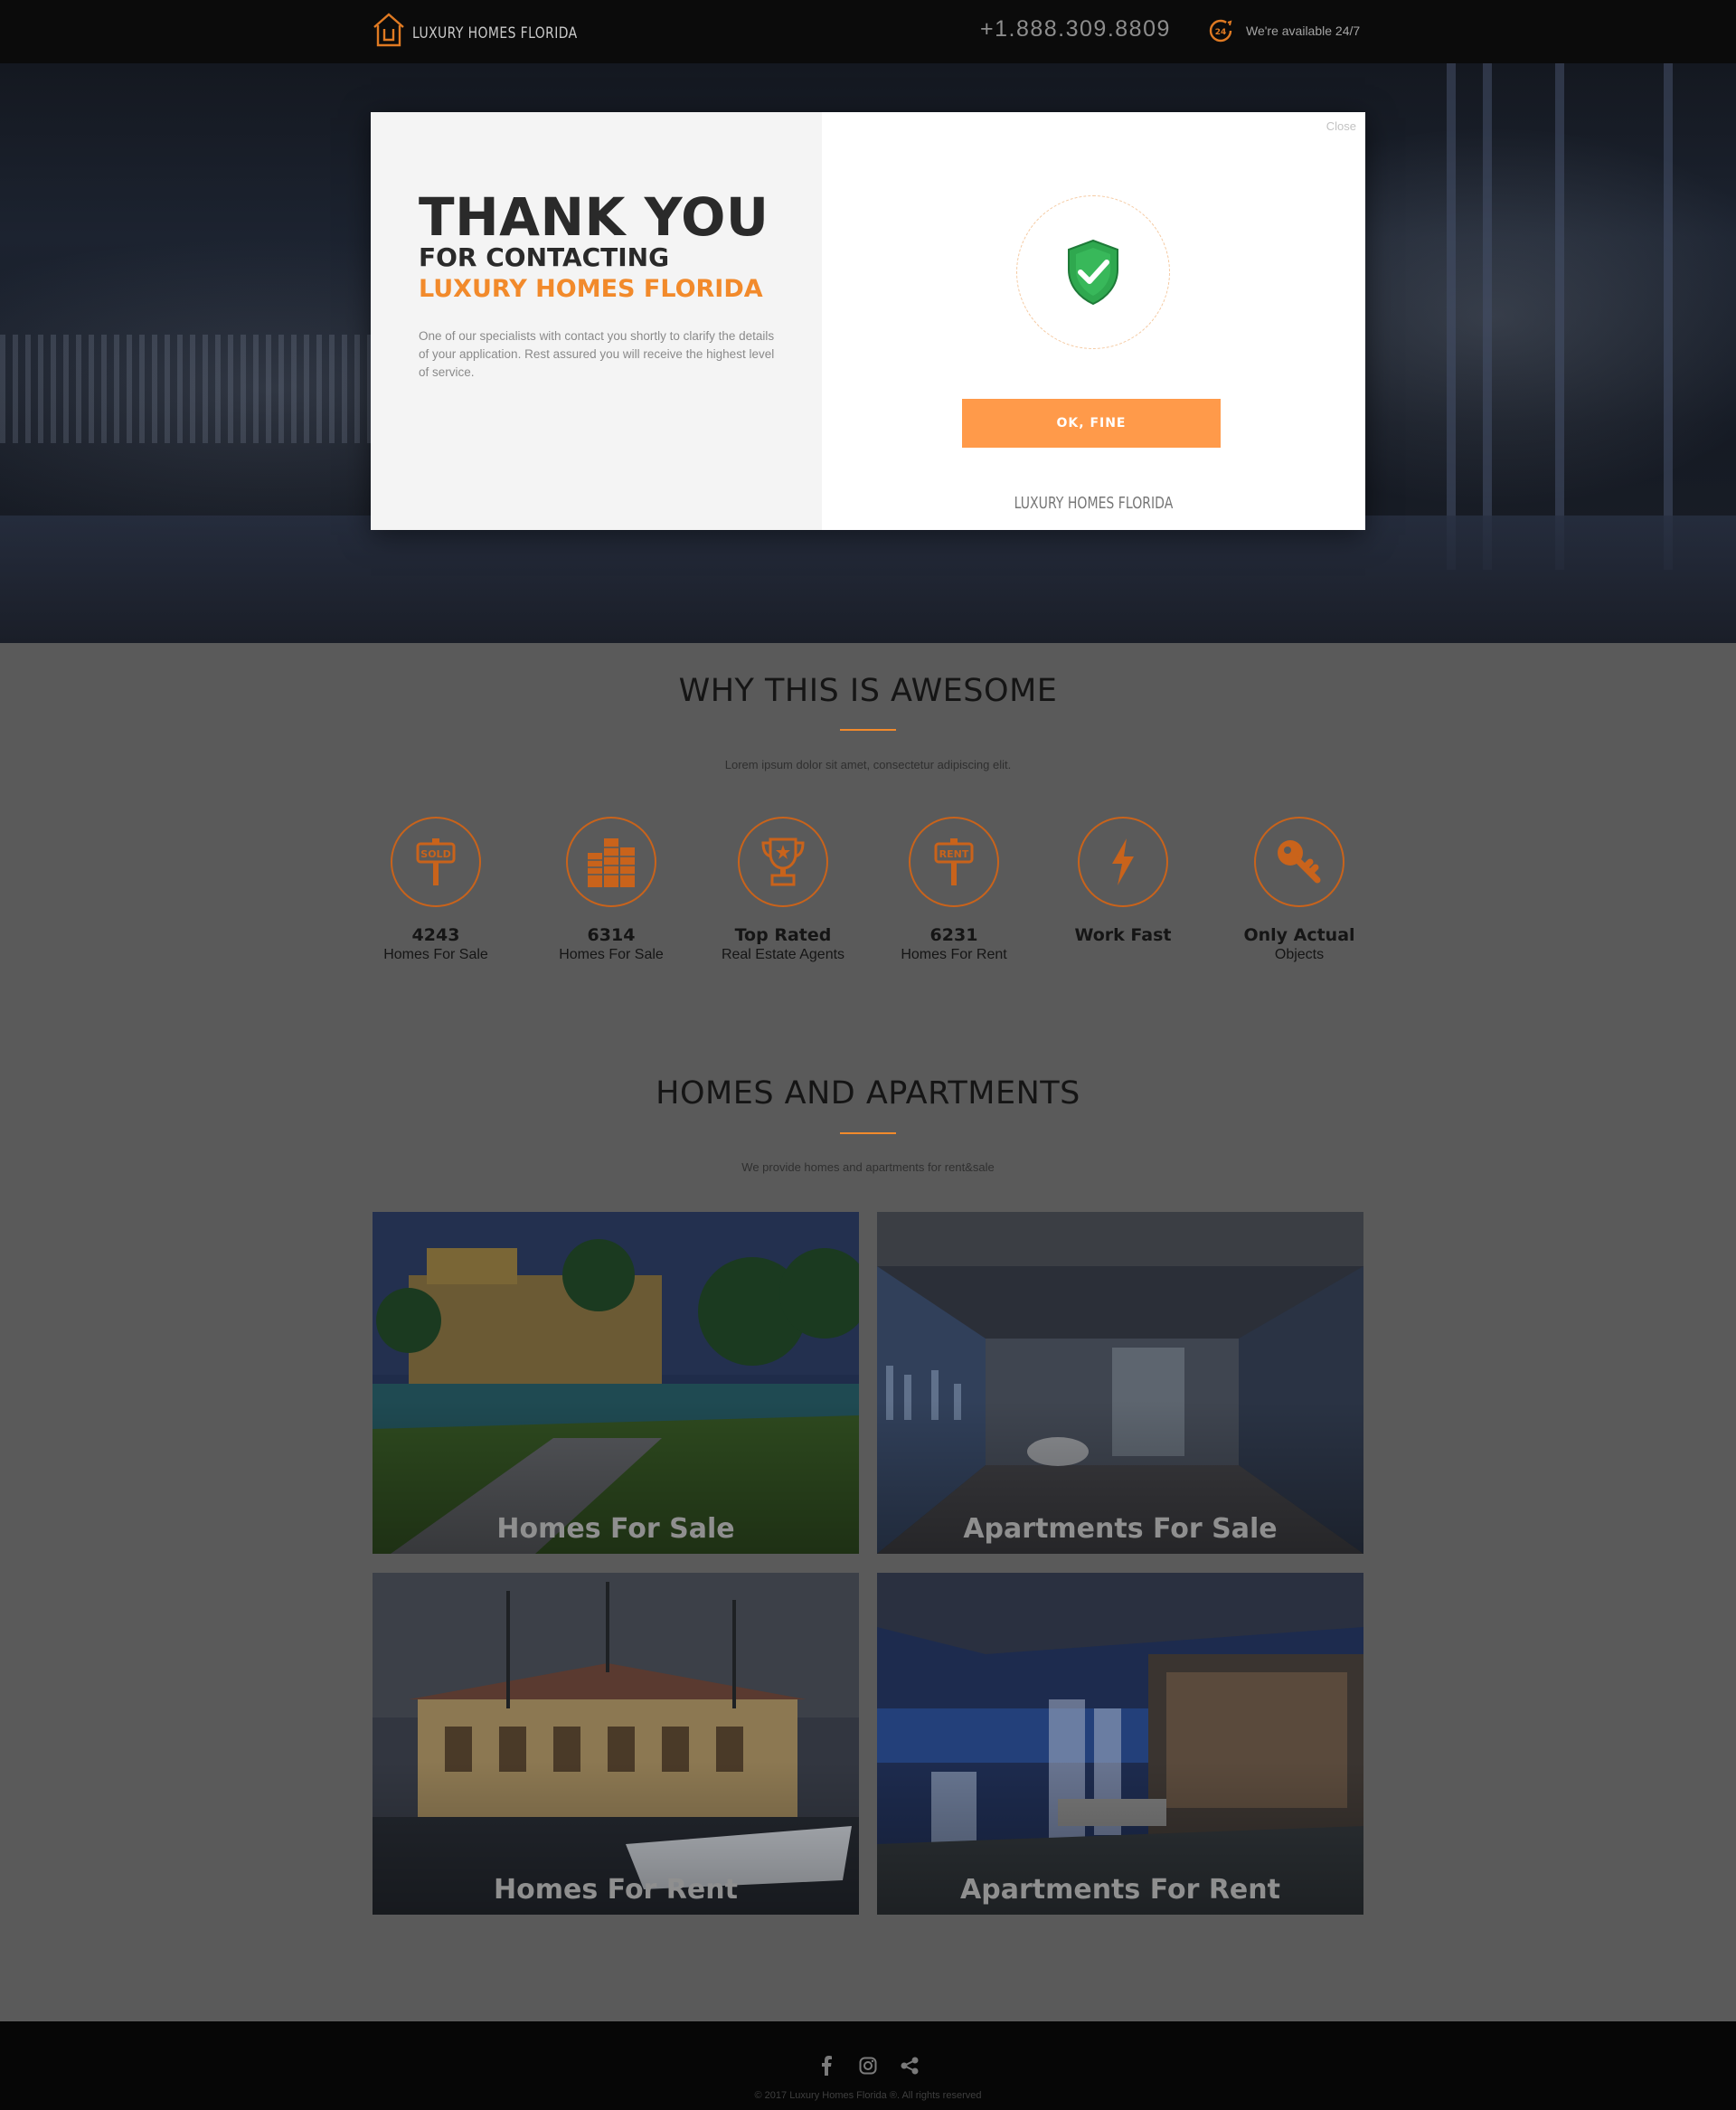 The height and width of the screenshot is (2110, 1736). I want to click on lightning-icon, so click(1123, 861).